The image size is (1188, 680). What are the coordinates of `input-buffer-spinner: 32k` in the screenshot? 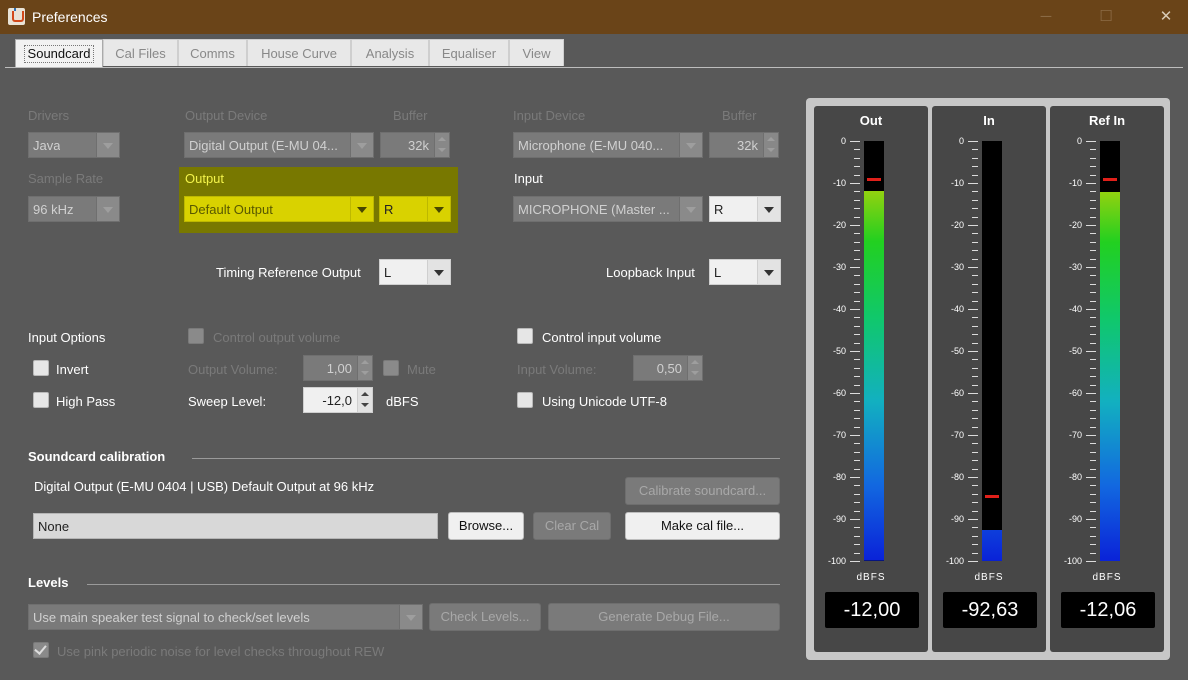 It's located at (744, 145).